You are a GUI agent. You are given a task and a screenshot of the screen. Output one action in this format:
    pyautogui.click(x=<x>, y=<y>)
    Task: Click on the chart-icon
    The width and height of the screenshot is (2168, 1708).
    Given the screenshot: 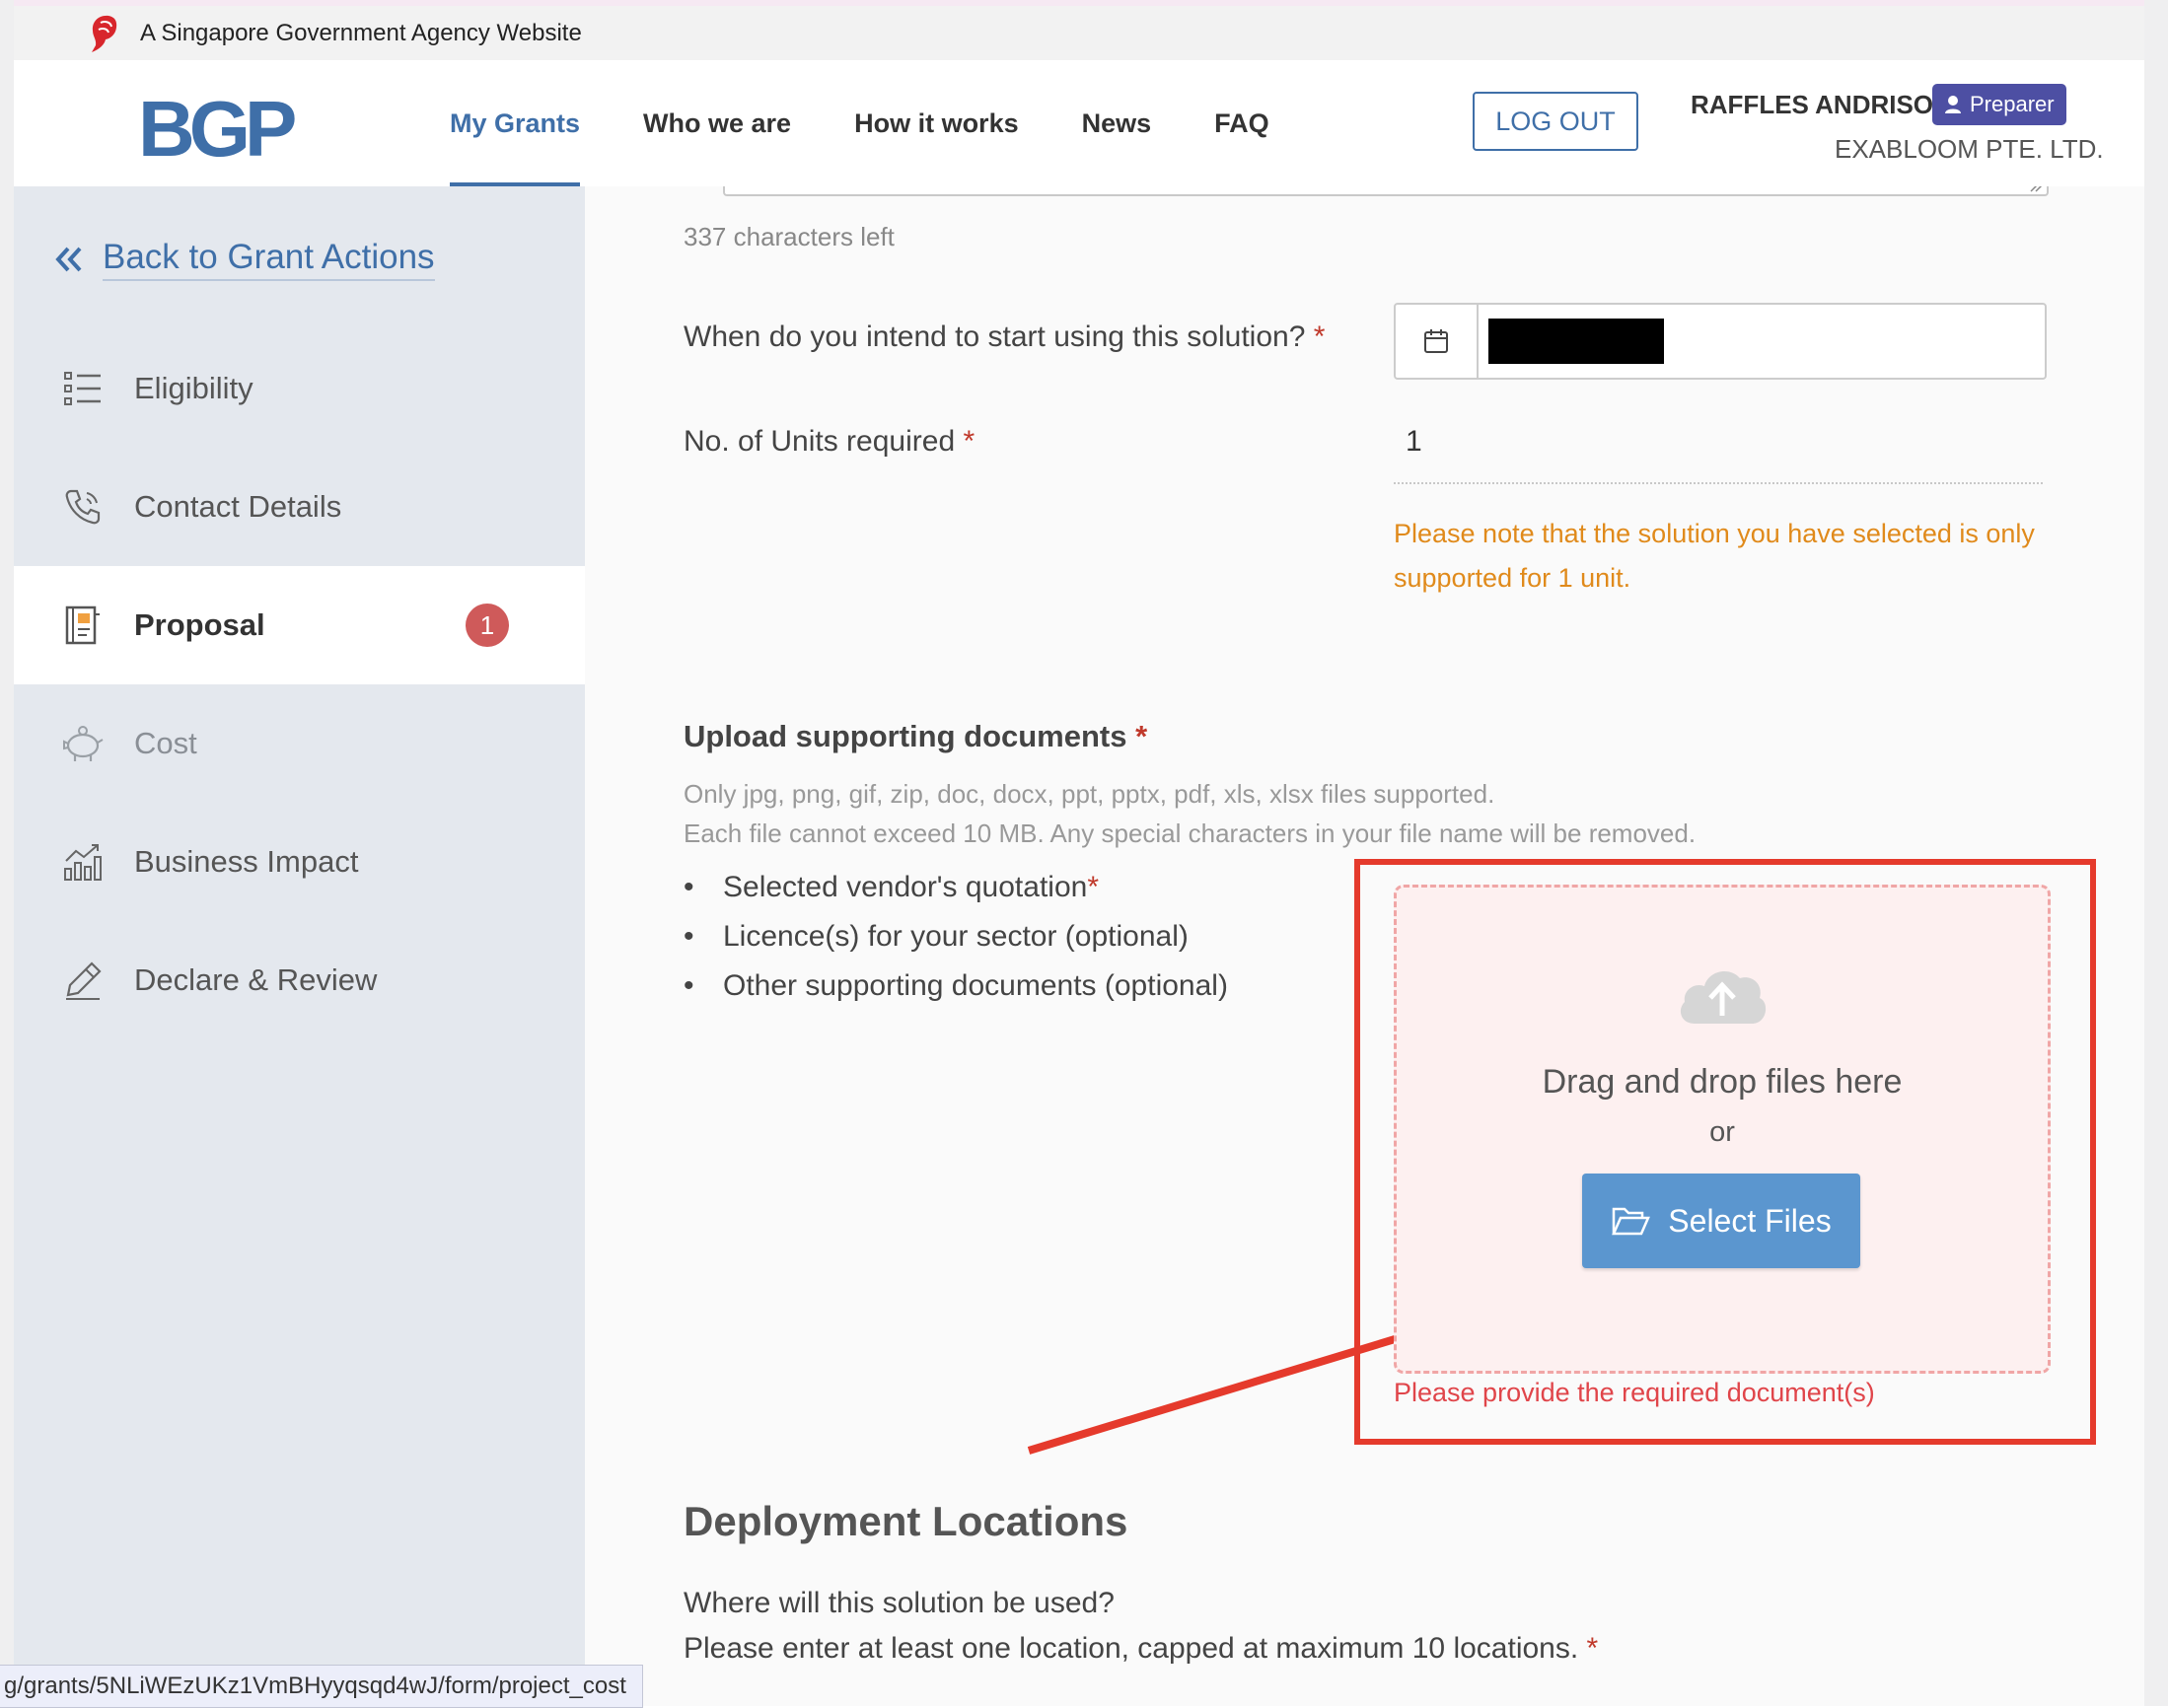 What is the action you would take?
    pyautogui.click(x=83, y=862)
    